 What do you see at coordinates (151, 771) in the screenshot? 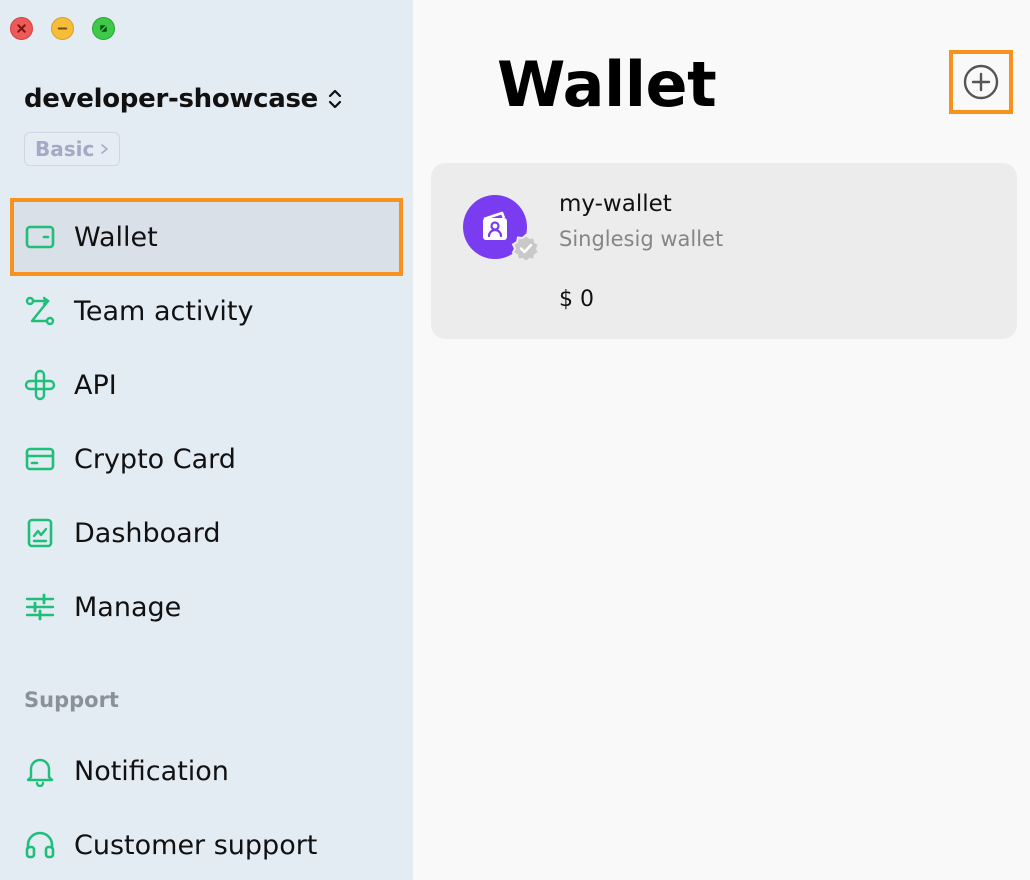
I see `sidebar-item-label: Notification` at bounding box center [151, 771].